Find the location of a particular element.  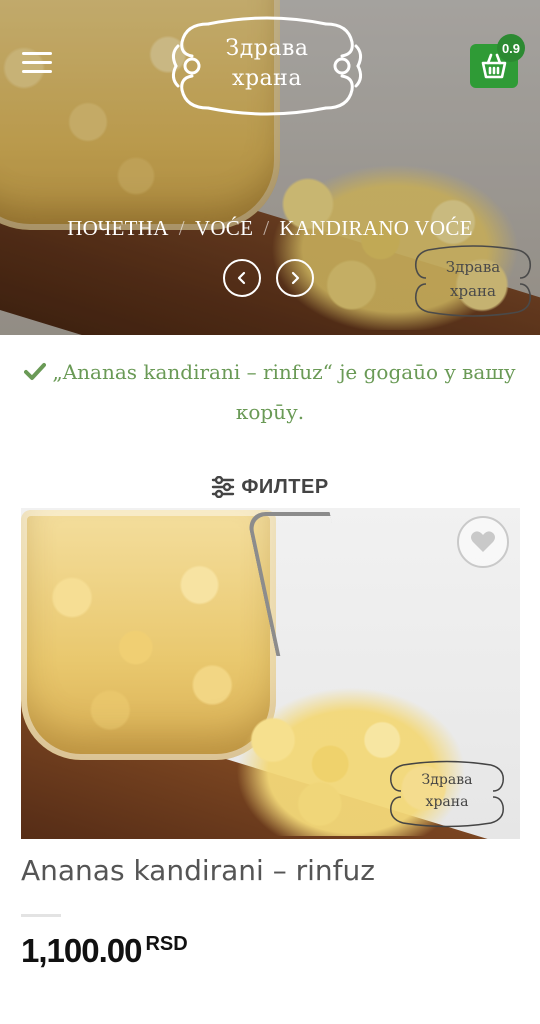

heart-icon is located at coordinates (483, 541).